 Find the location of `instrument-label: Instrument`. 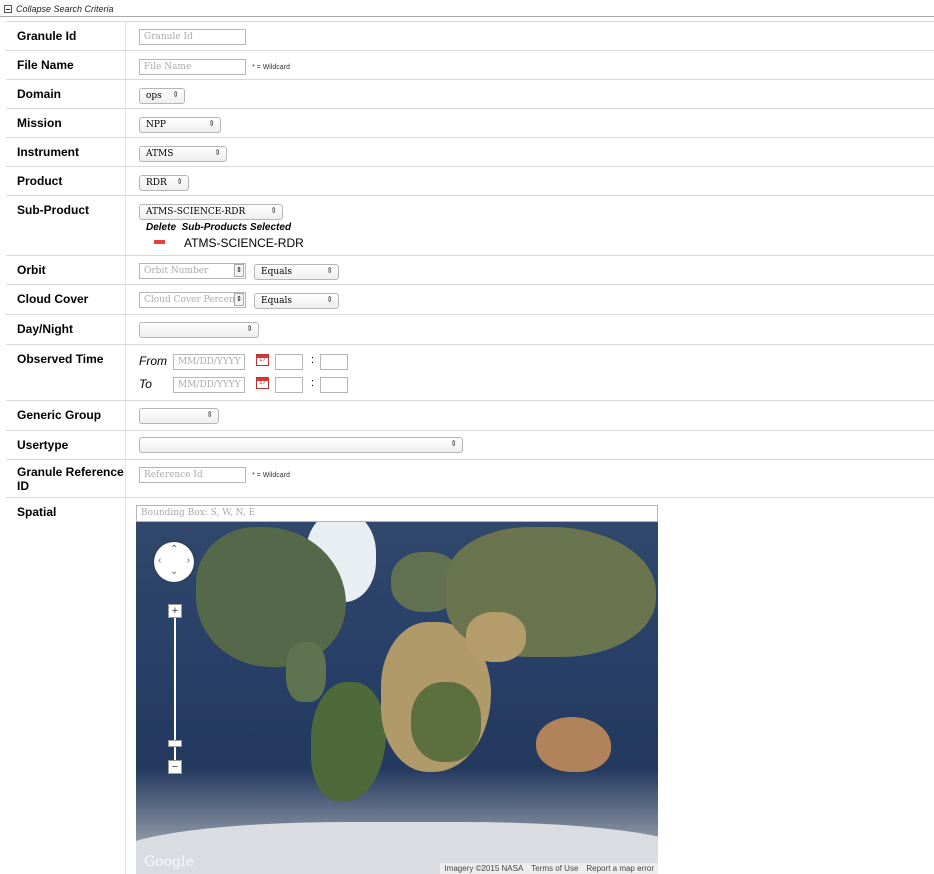

instrument-label: Instrument is located at coordinates (66, 152).